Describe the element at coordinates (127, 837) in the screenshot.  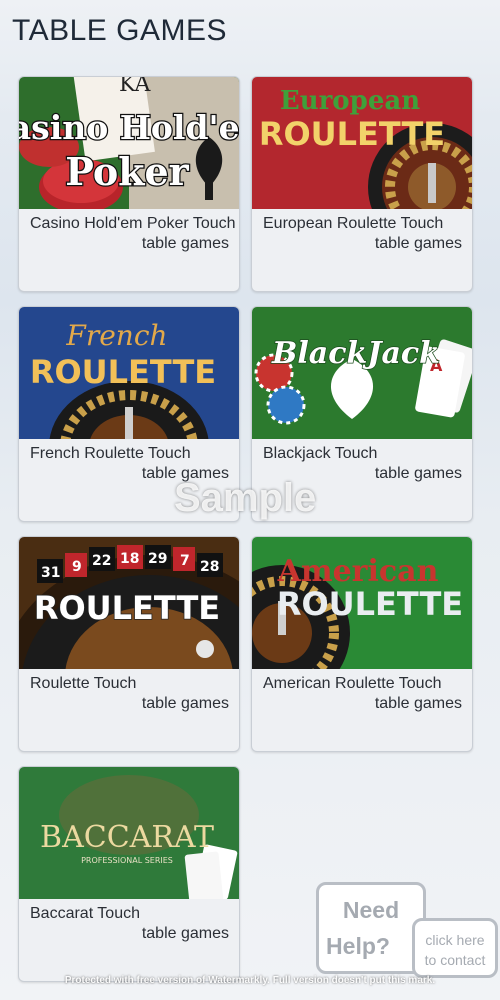
I see `thumb-text: BACCARAT` at that location.